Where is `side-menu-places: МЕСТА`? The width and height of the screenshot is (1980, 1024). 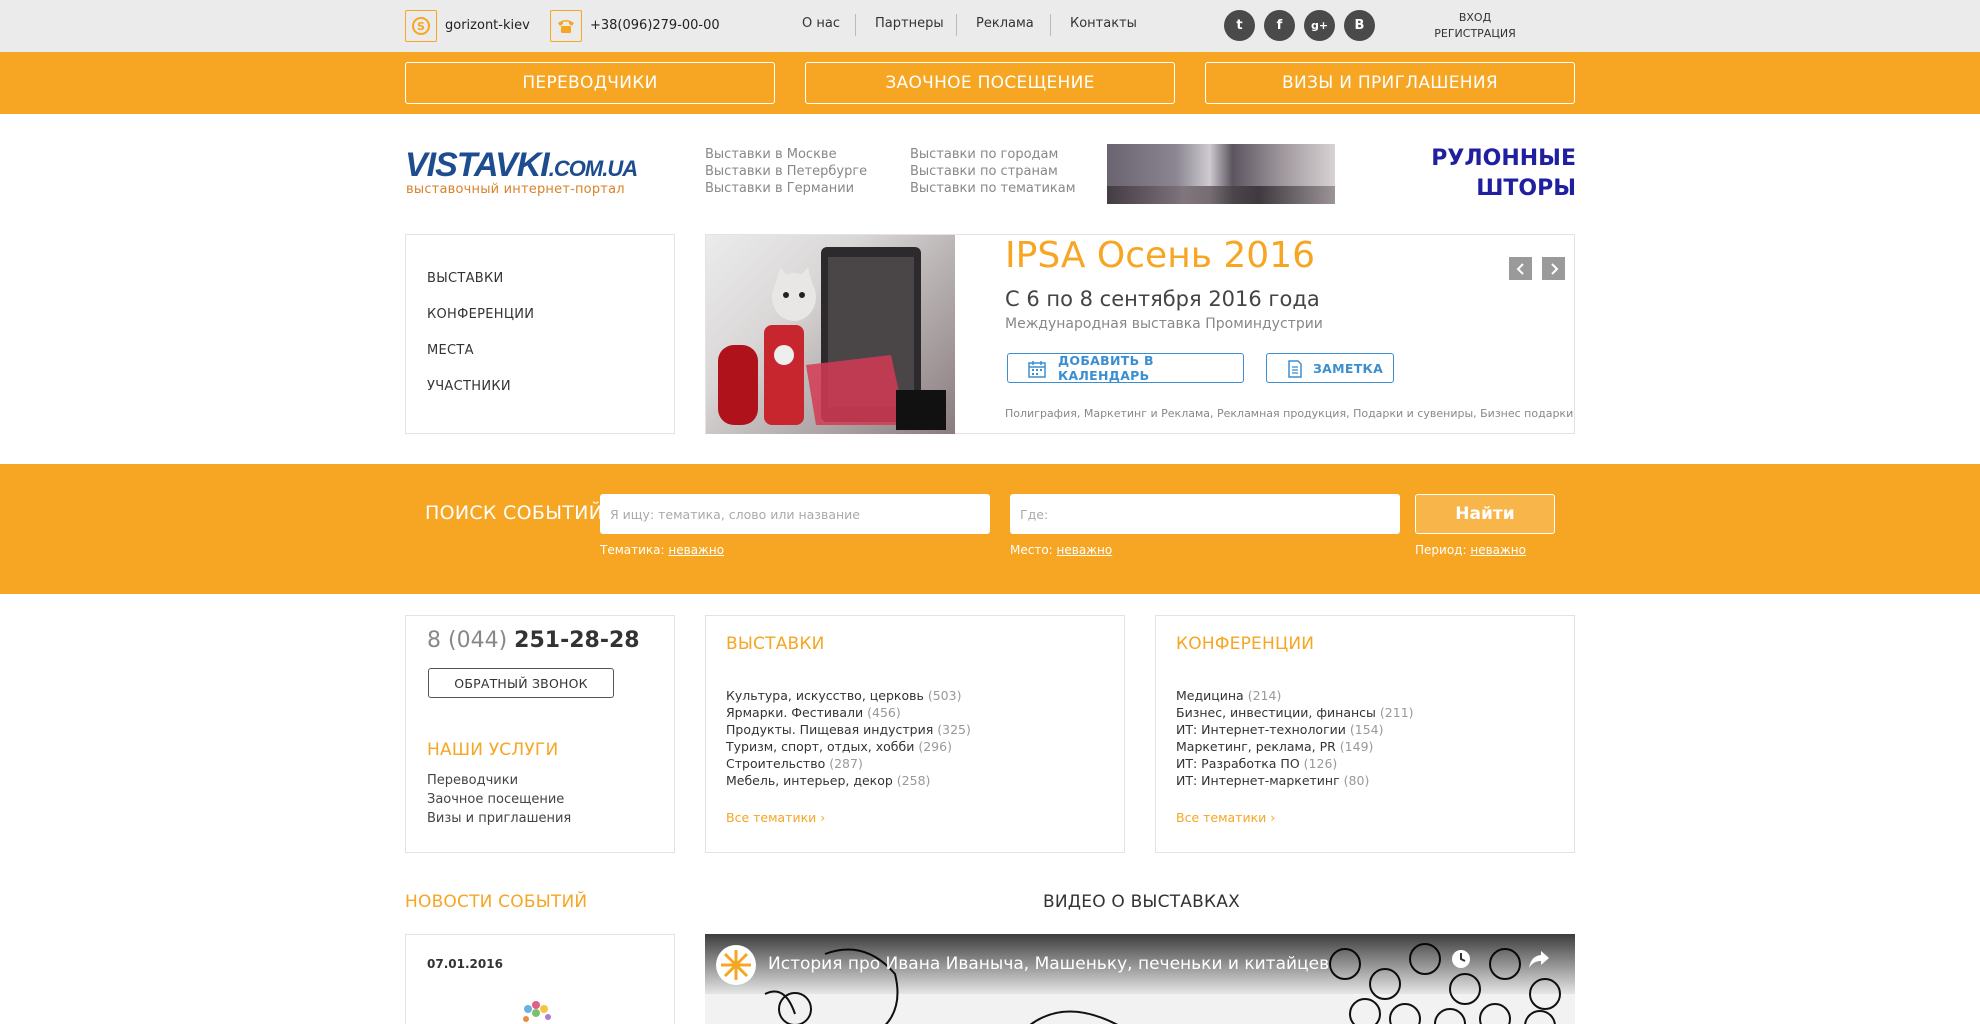
side-menu-places: МЕСТА is located at coordinates (450, 350).